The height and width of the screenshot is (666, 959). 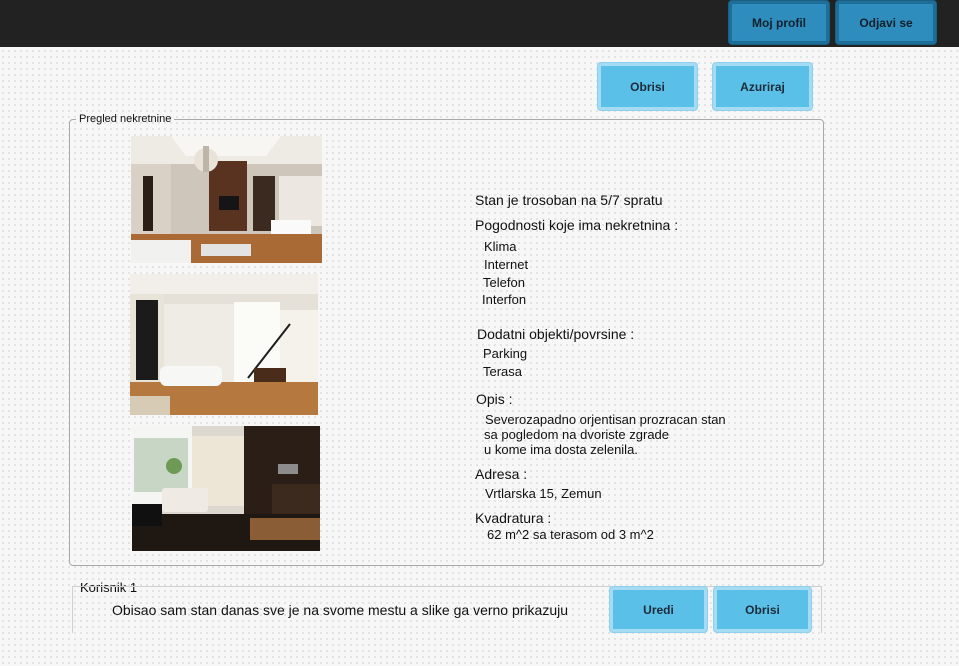 I want to click on address-value: Vrtlarska 15, Zemun, so click(x=543, y=493).